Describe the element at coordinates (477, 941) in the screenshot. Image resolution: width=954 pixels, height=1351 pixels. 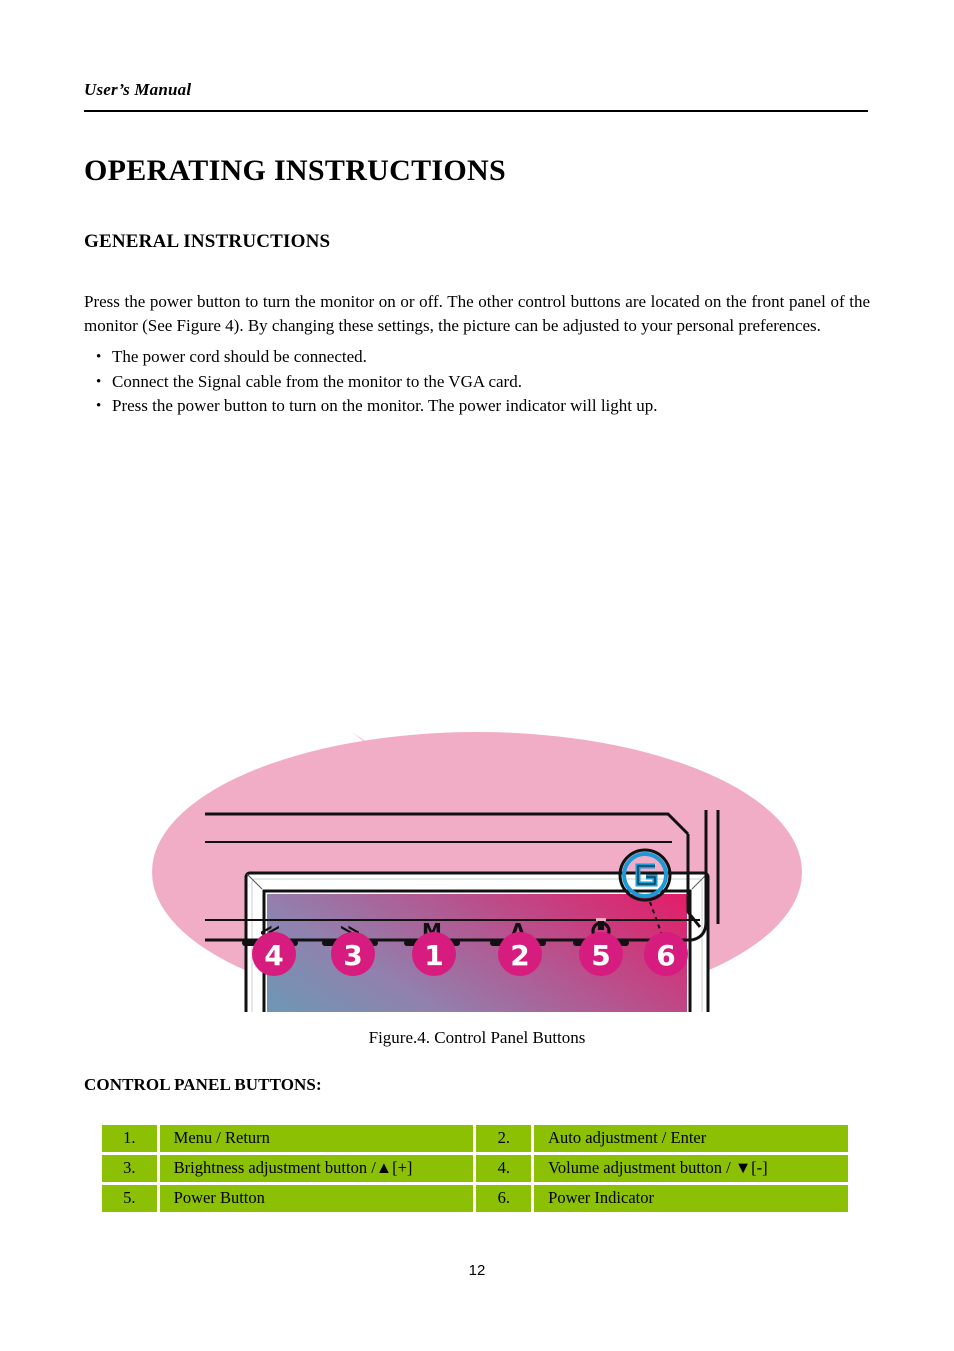
I see `monitor-illustration` at that location.